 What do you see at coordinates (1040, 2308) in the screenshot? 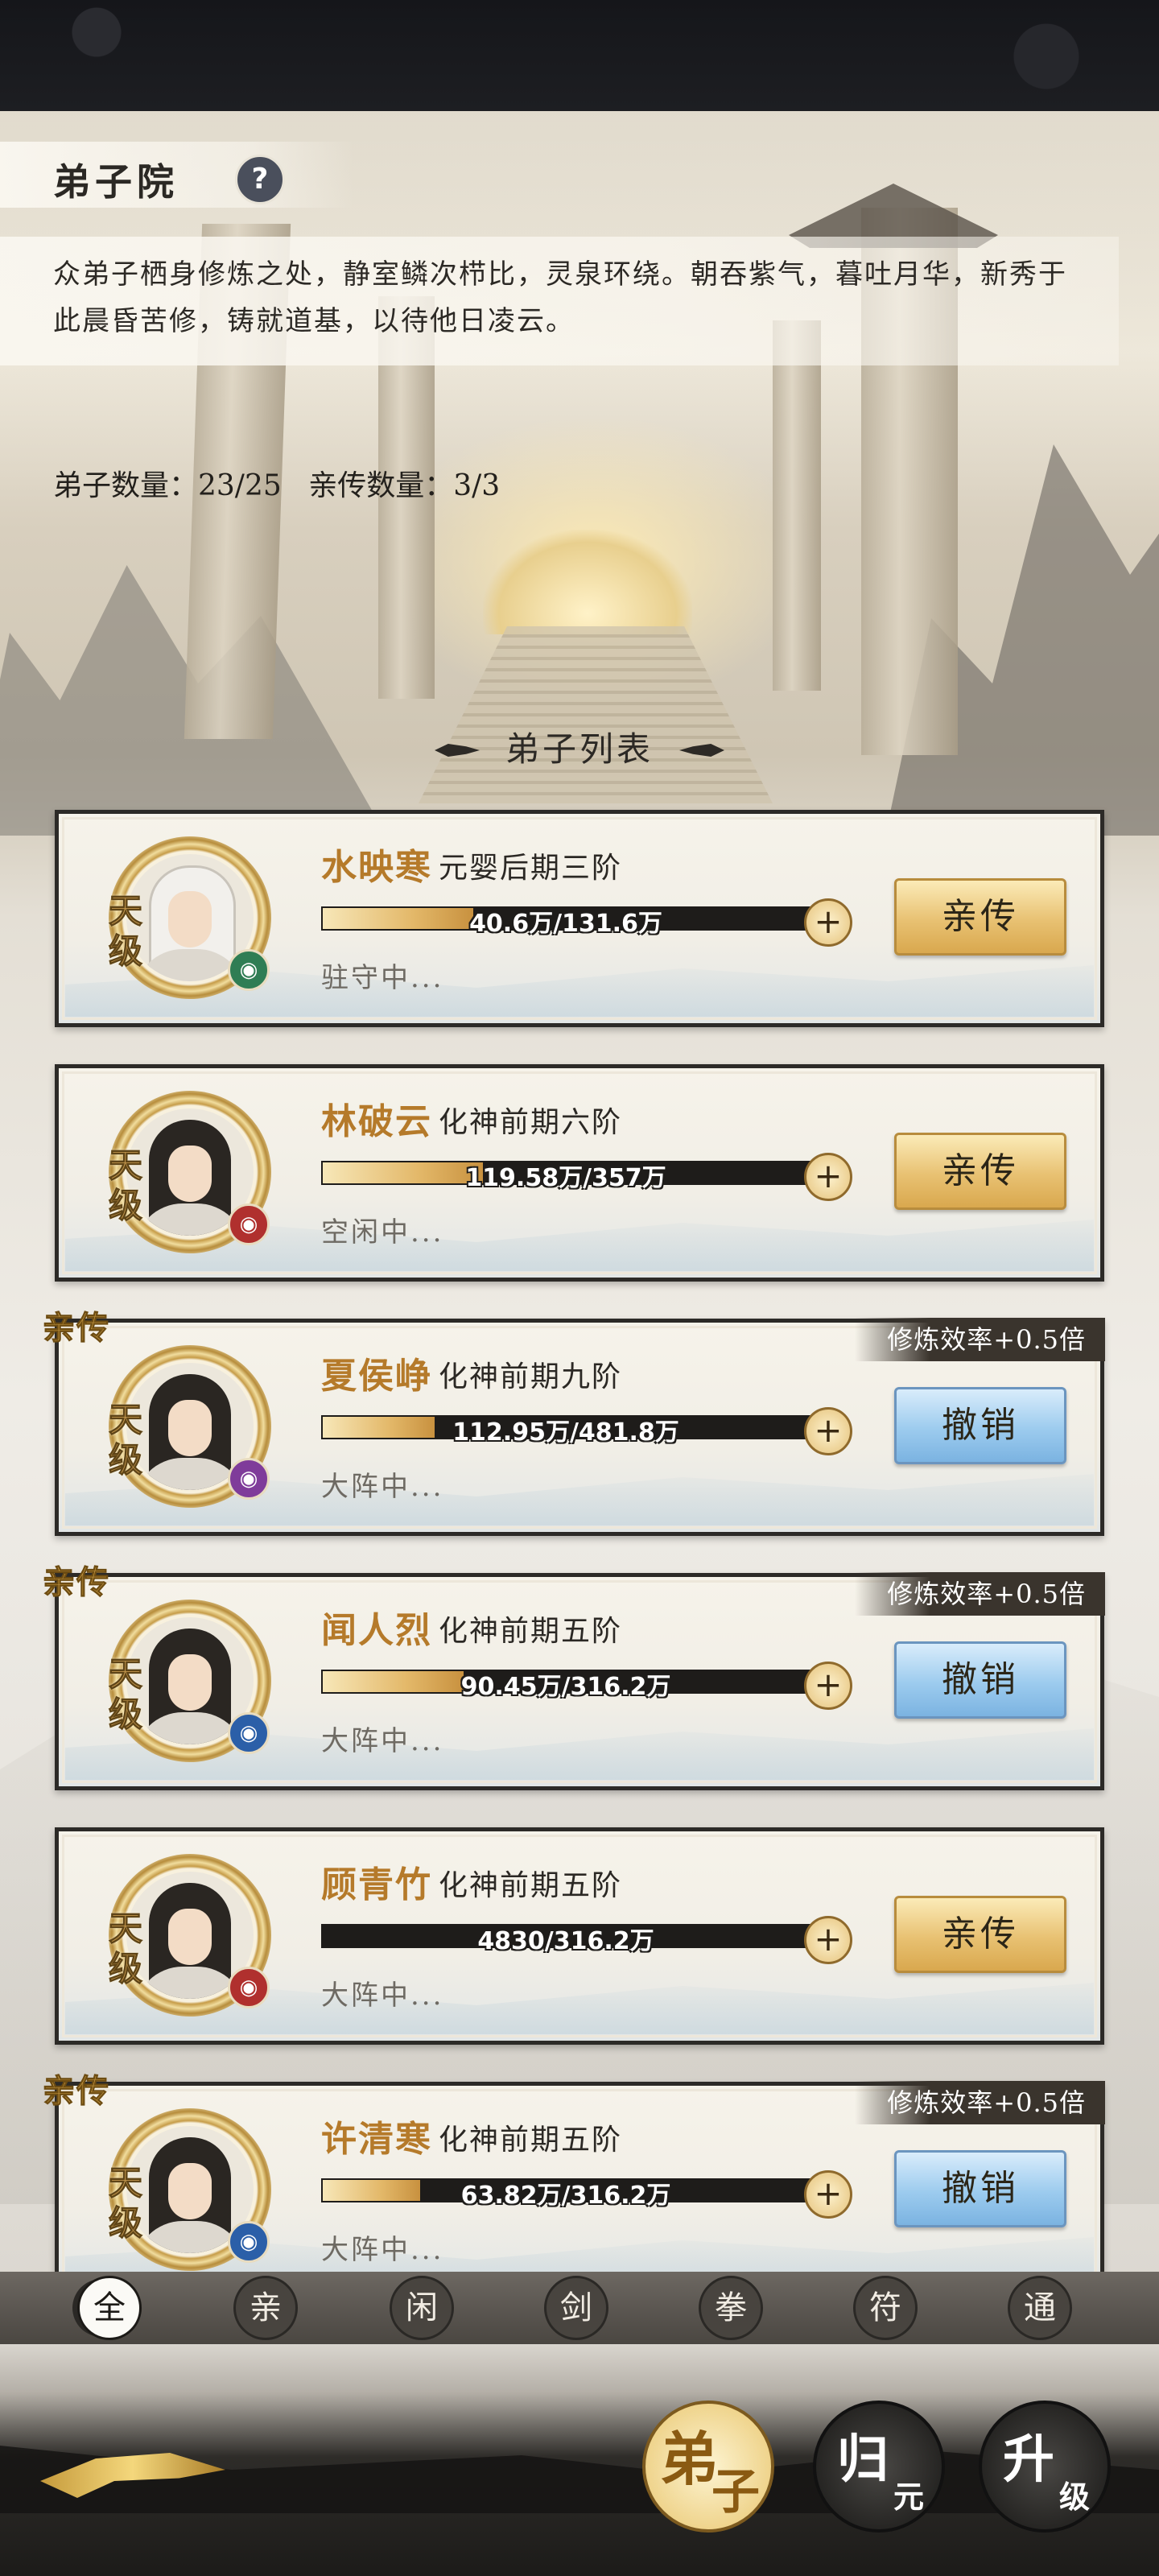
I see `filter-button: 通` at bounding box center [1040, 2308].